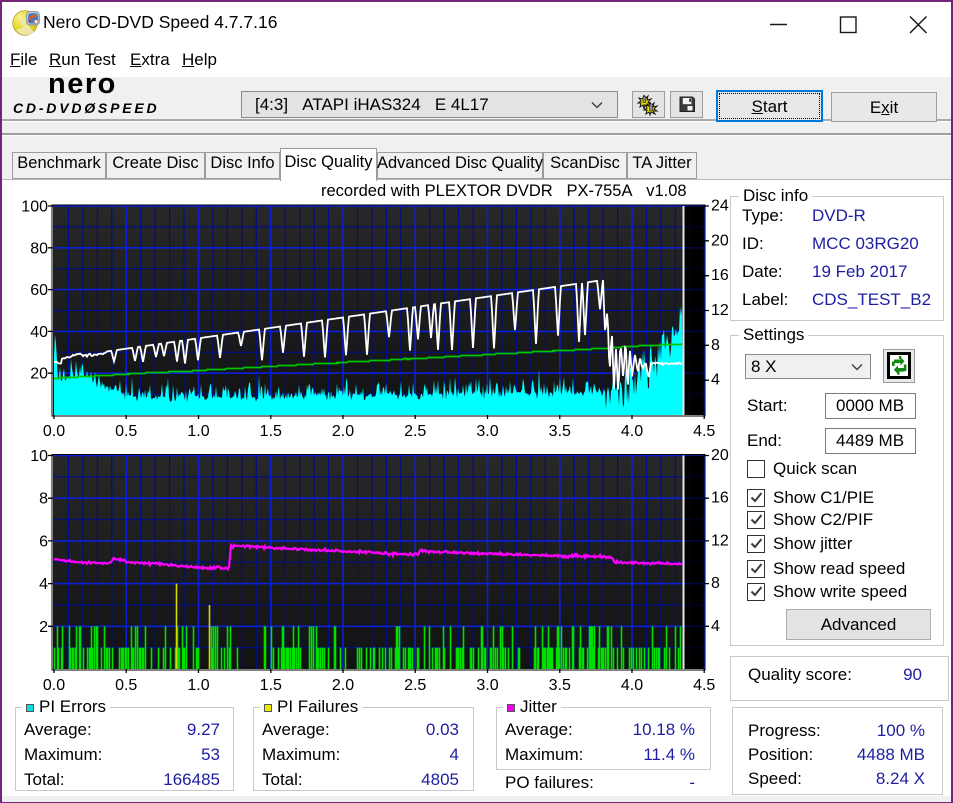  Describe the element at coordinates (43, 627) in the screenshot. I see `svg-text: 2` at that location.